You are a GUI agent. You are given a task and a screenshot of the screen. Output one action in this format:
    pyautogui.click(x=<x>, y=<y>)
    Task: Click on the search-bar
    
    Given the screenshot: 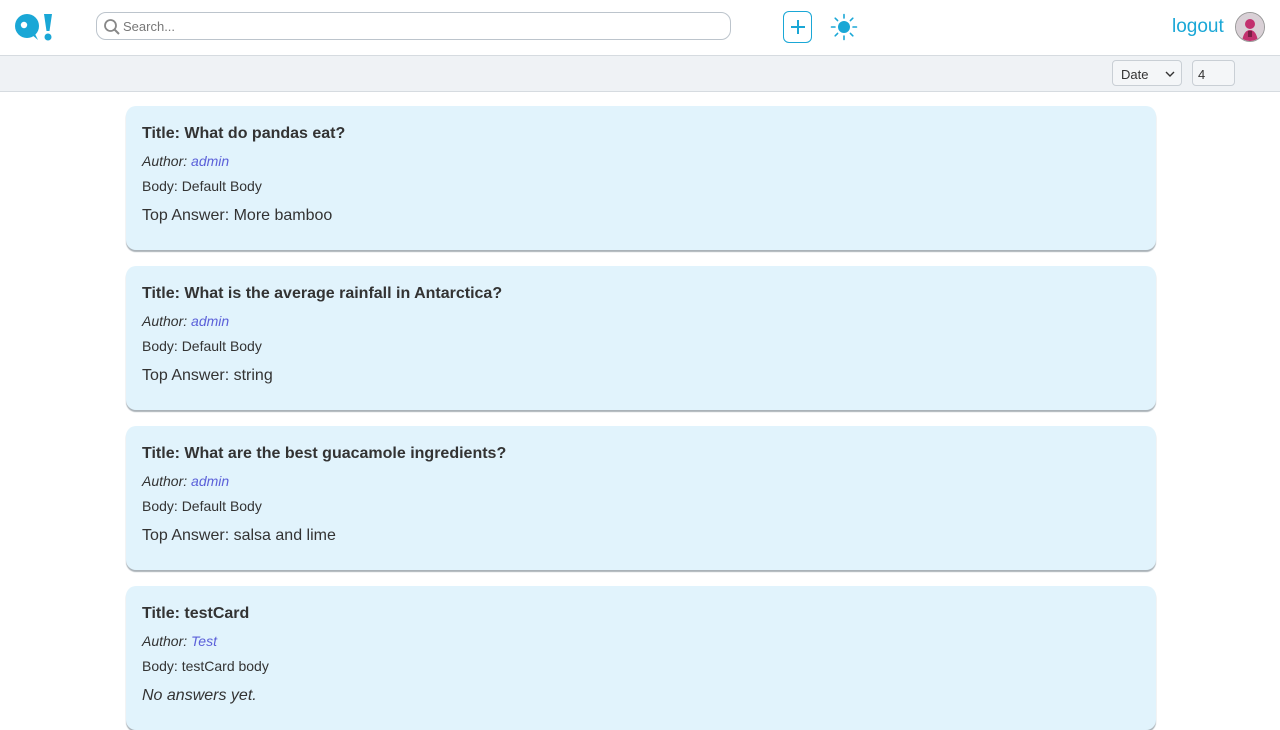 What is the action you would take?
    pyautogui.click(x=413, y=26)
    